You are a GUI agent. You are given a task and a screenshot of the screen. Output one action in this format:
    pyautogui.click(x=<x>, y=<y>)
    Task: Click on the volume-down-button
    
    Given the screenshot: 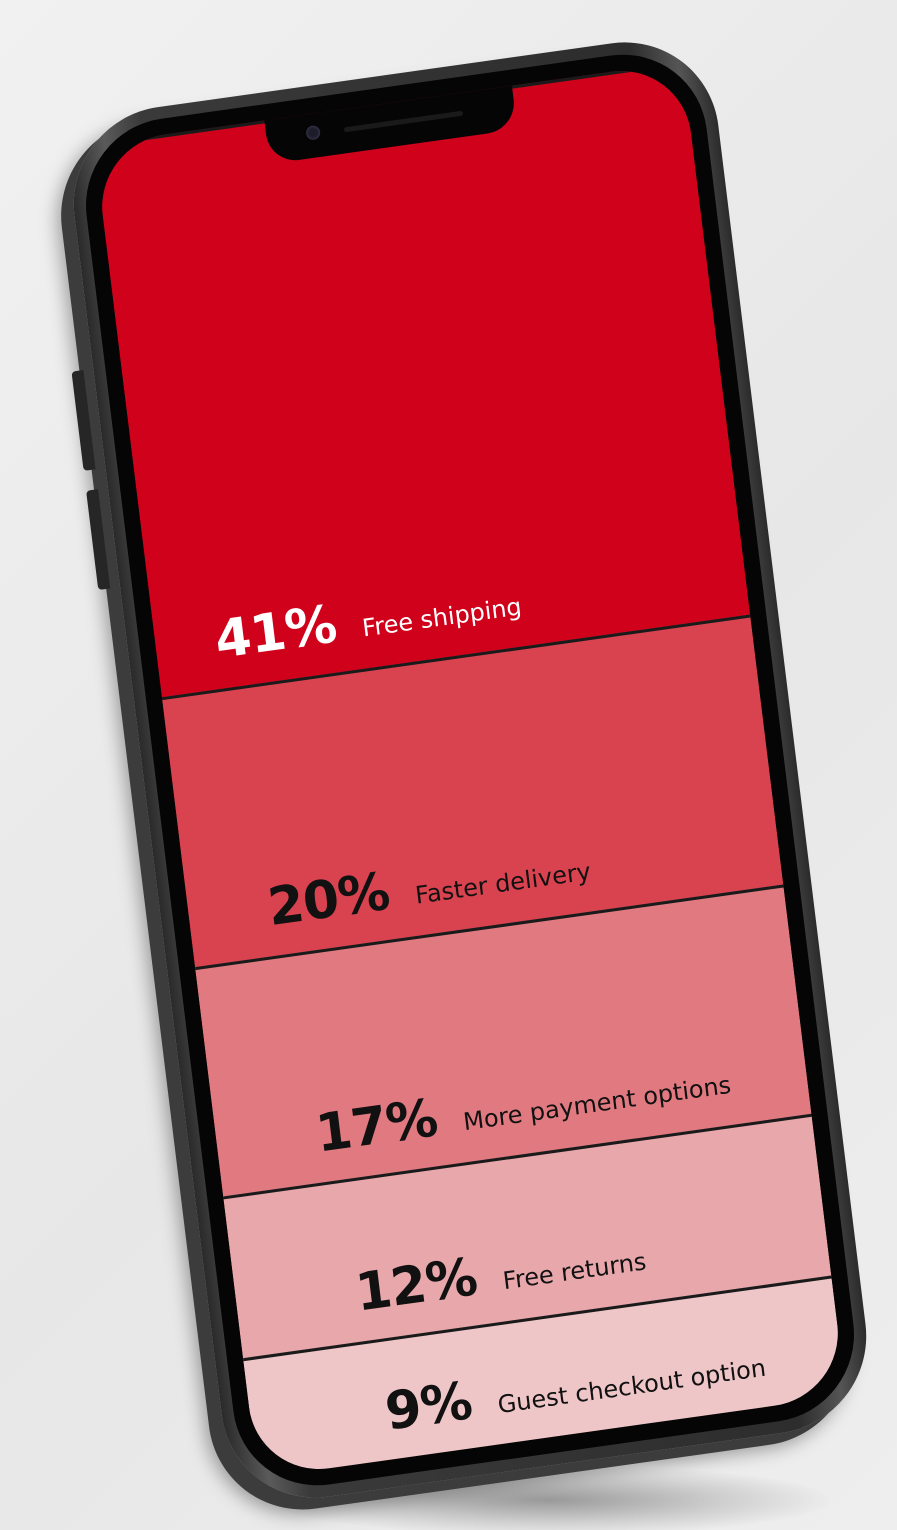 What is the action you would take?
    pyautogui.click(x=98, y=540)
    